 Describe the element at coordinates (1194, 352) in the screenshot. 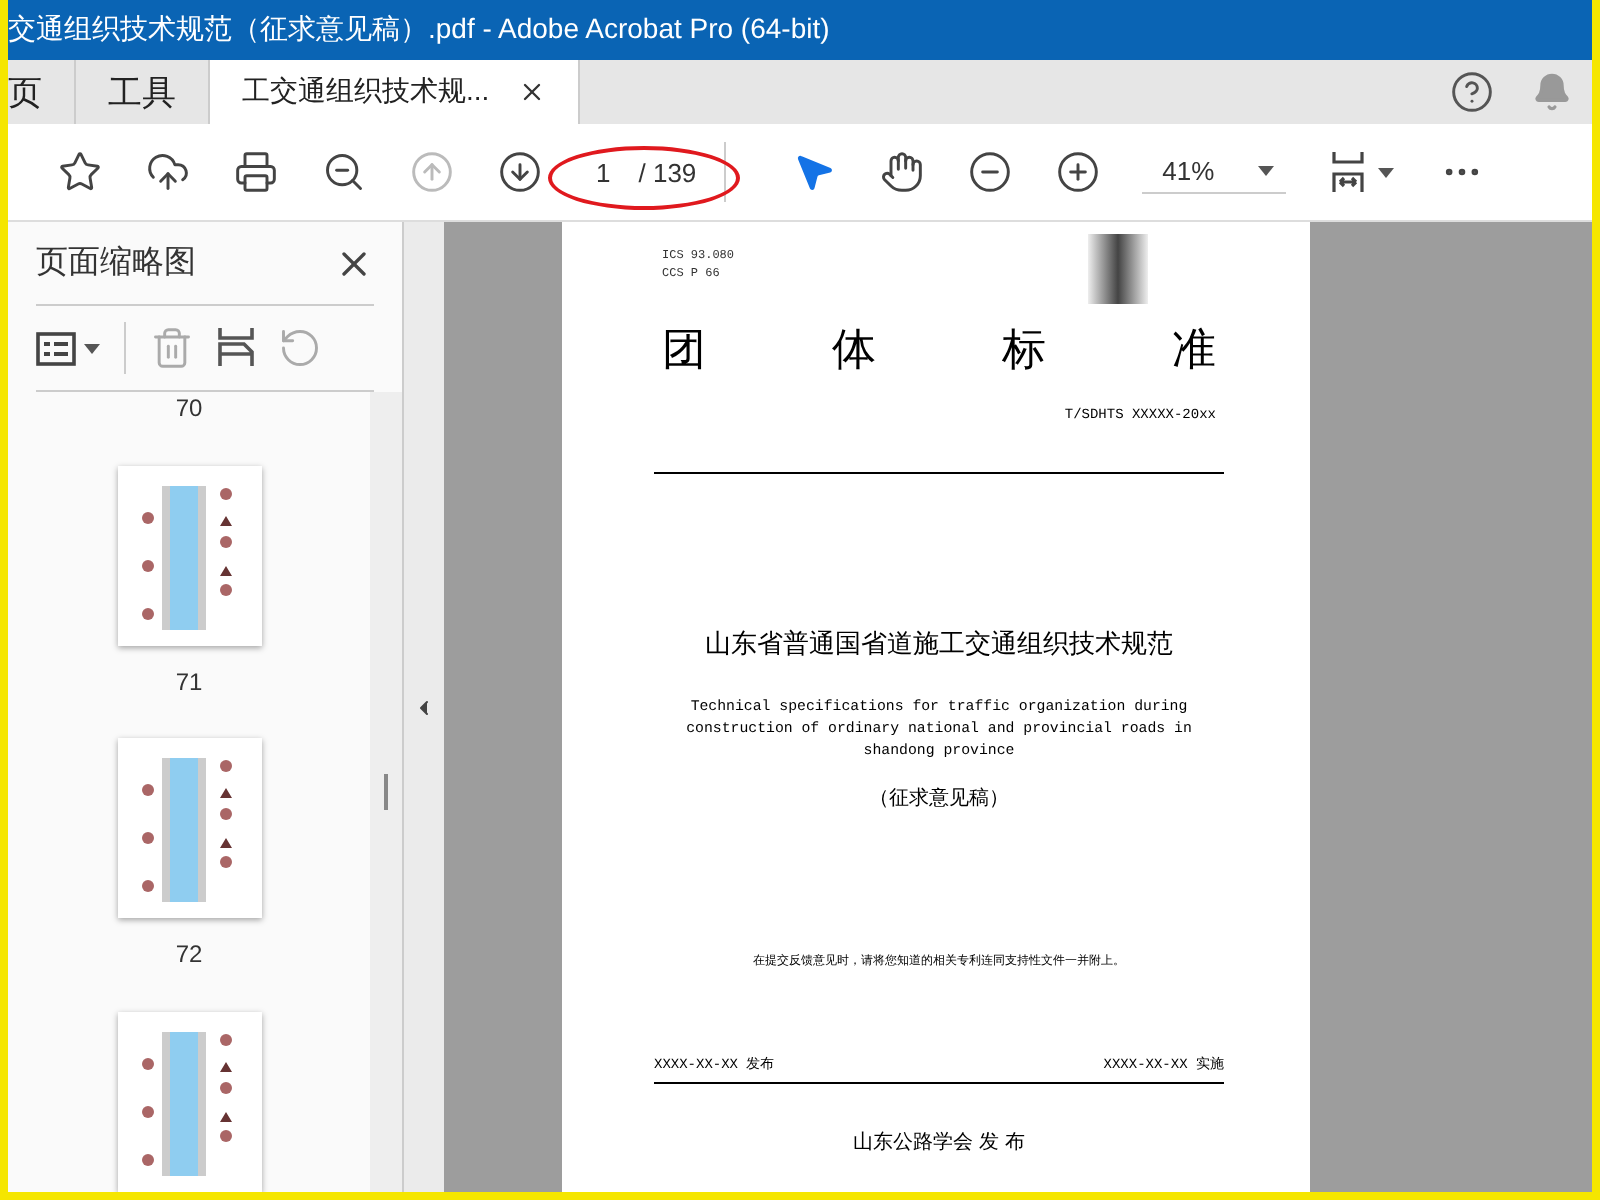

I see `heading-character: 准` at that location.